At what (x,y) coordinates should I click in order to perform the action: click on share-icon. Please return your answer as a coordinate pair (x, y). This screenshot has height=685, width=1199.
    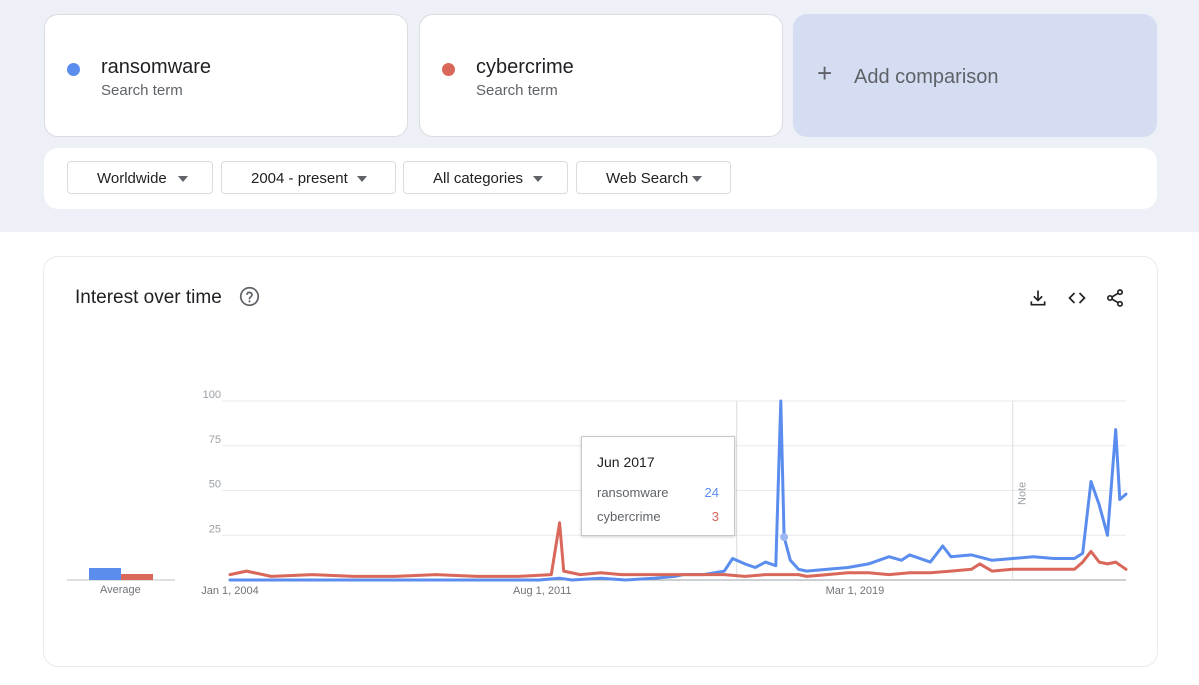
    Looking at the image, I should click on (1115, 298).